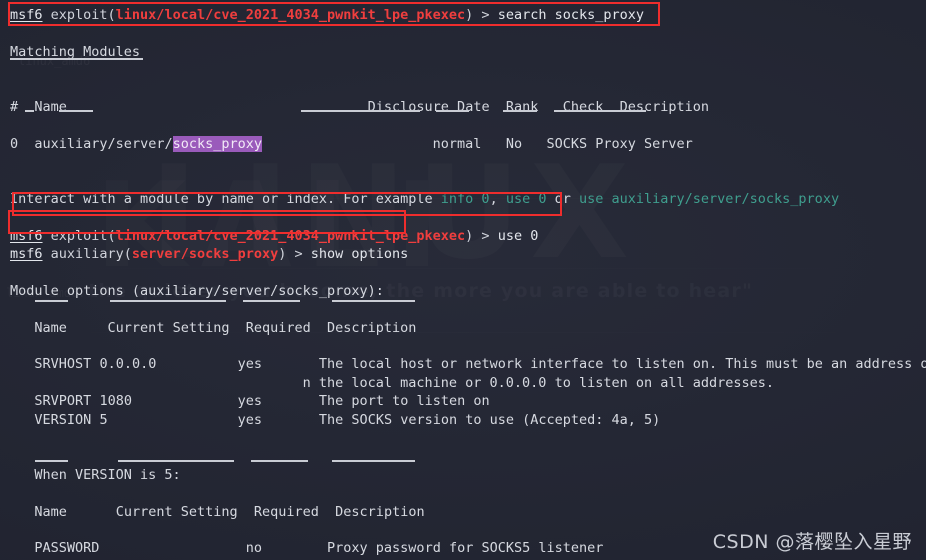 This screenshot has width=926, height=560. I want to click on hint-sep: ,, so click(497, 198).